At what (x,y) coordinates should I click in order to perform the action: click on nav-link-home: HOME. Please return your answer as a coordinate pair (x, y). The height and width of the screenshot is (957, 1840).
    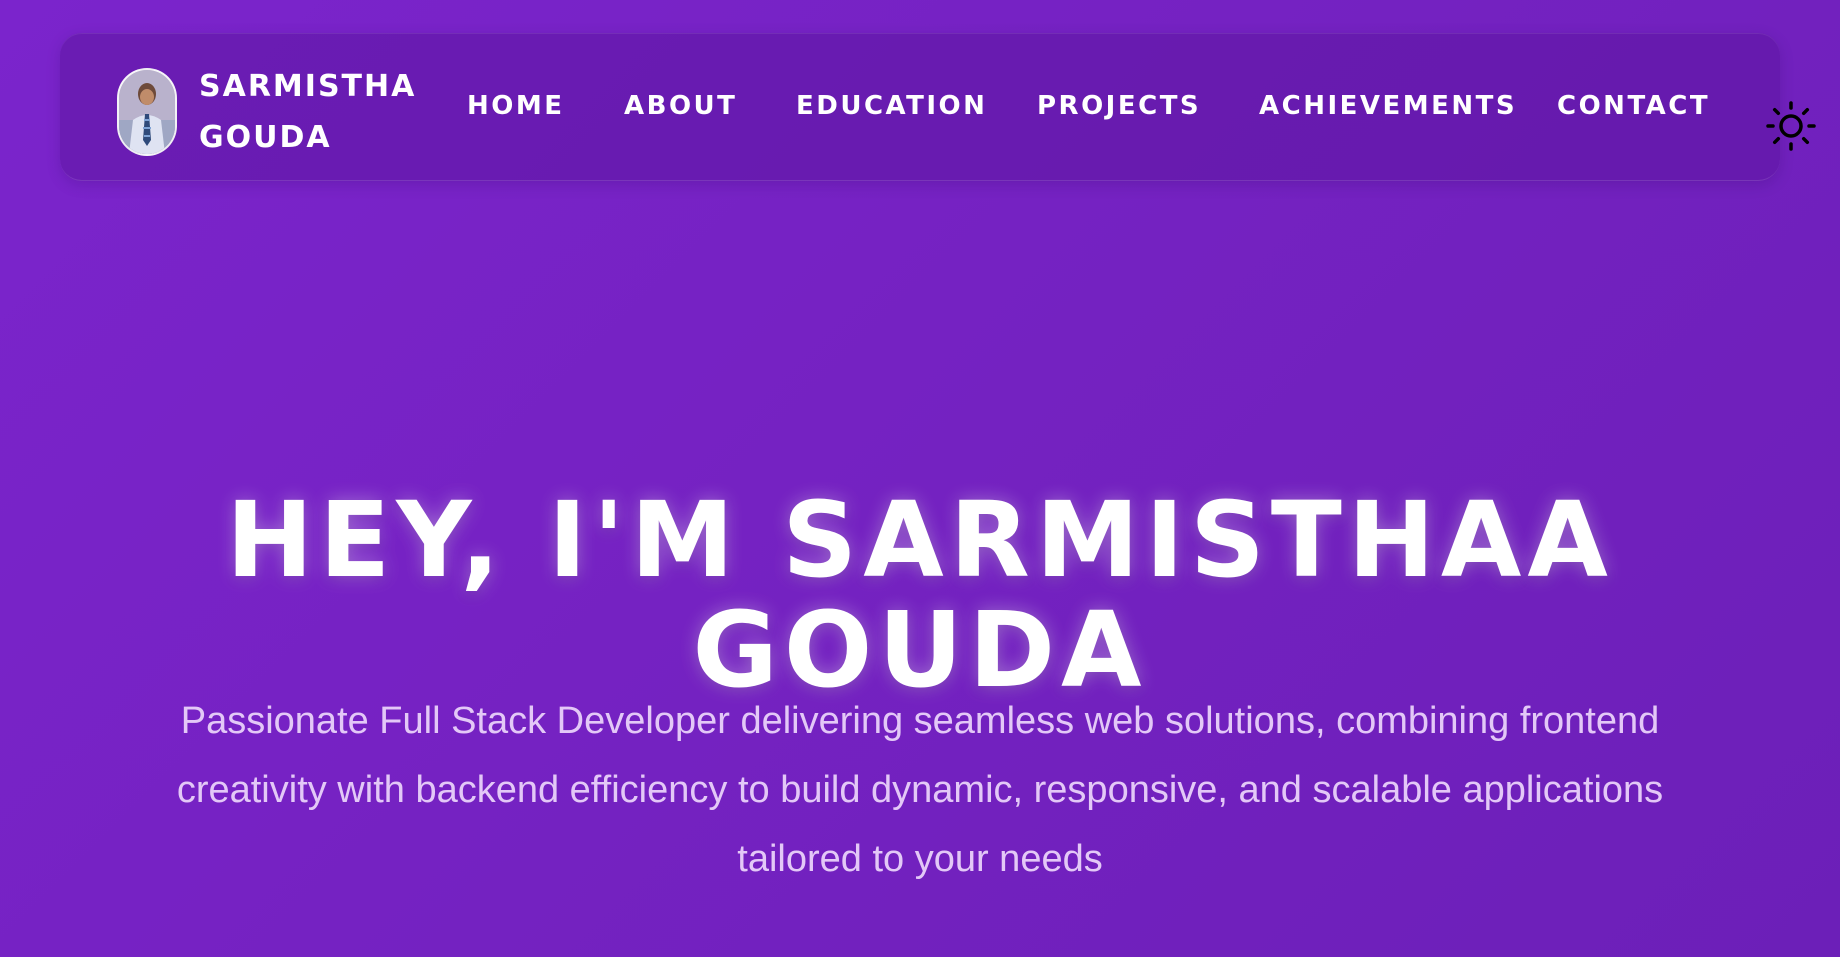
    Looking at the image, I should click on (516, 106).